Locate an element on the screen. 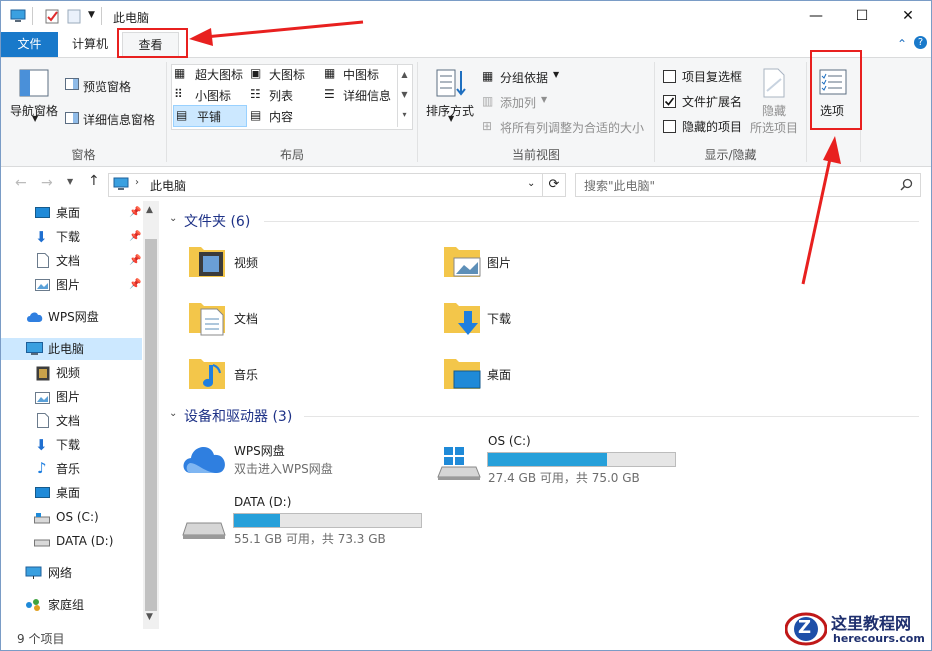  refresh-icon: ⟳ is located at coordinates (554, 185).